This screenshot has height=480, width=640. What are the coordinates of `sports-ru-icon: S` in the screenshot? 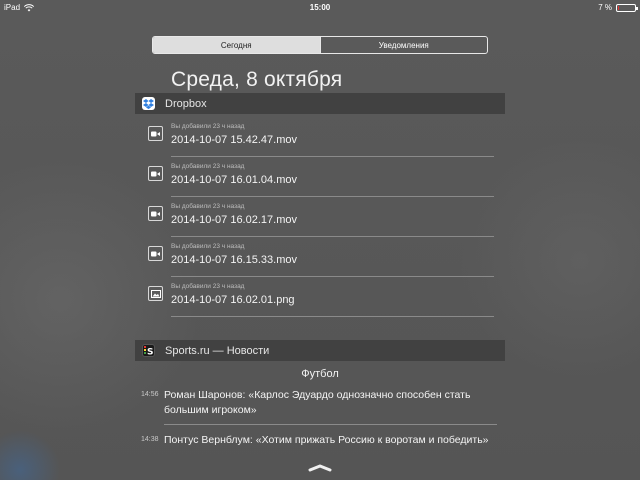 It's located at (148, 350).